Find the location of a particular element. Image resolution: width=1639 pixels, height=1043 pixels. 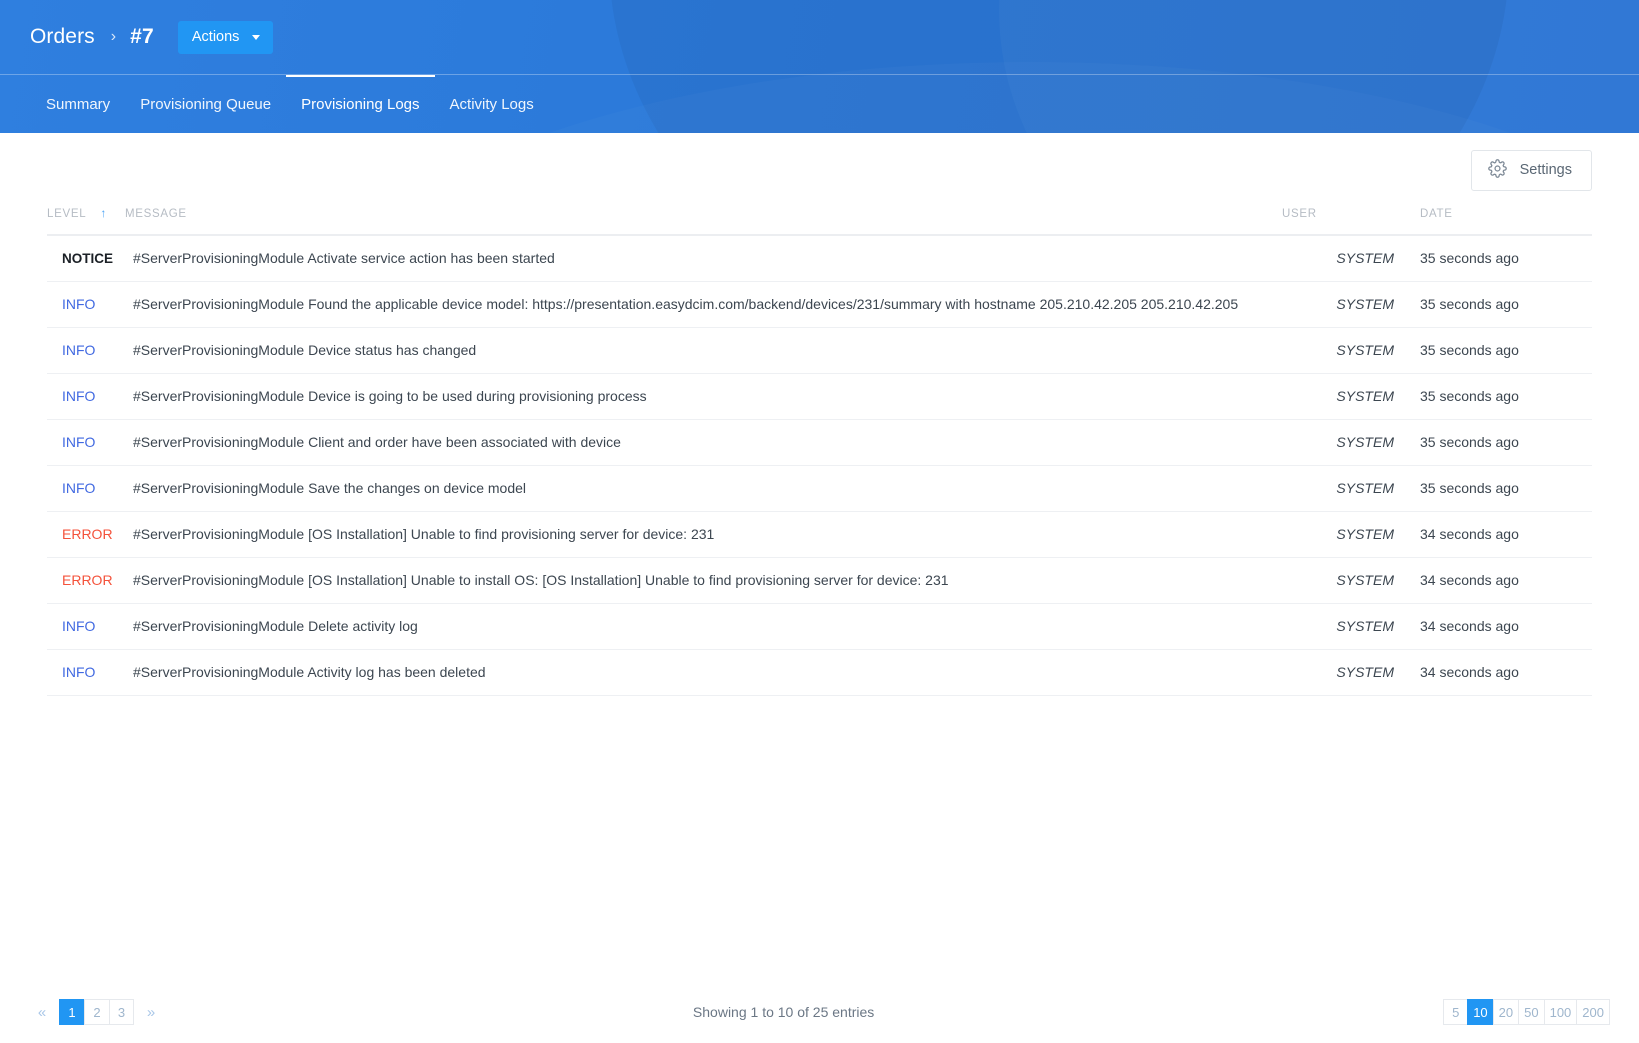

chevron-down-icon is located at coordinates (256, 37).